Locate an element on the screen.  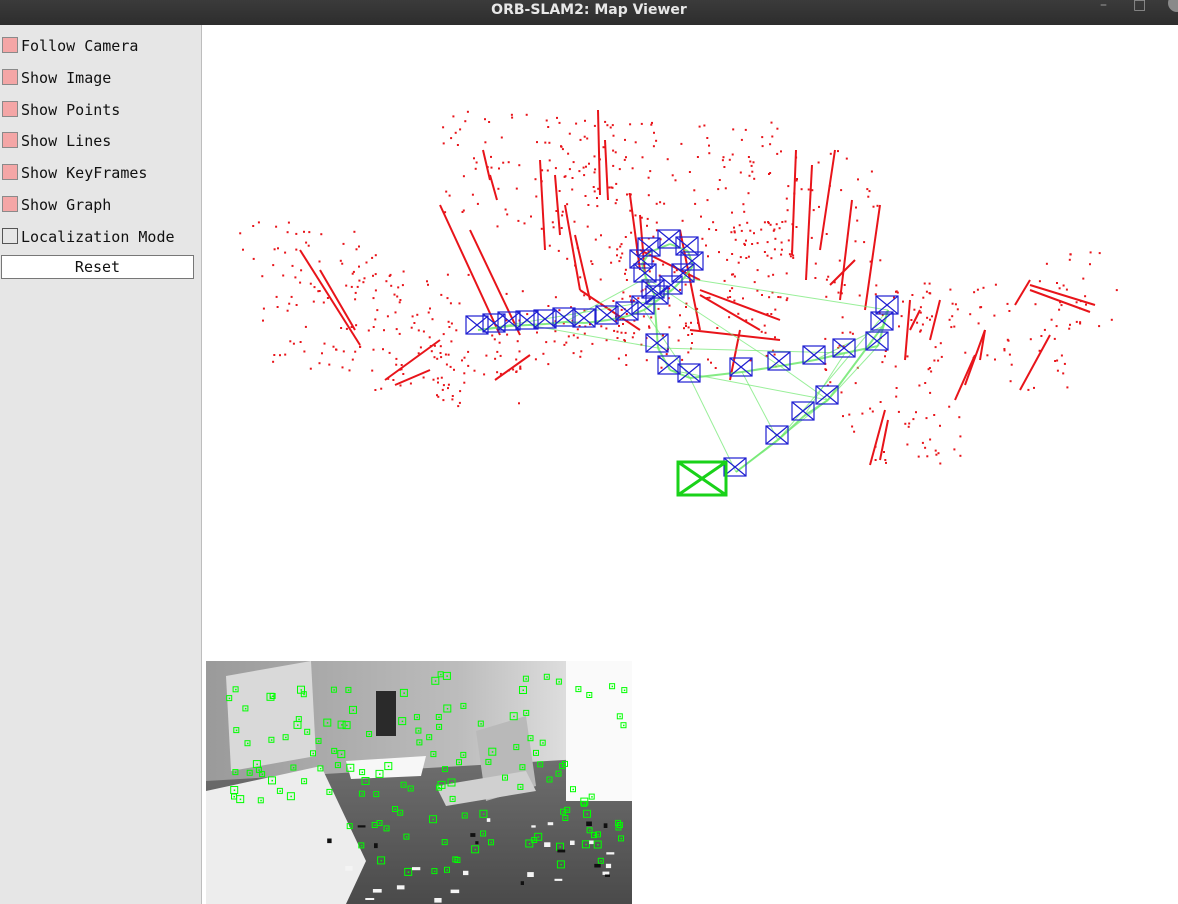
show-lines-checkbox: Show Lines is located at coordinates (99, 141).